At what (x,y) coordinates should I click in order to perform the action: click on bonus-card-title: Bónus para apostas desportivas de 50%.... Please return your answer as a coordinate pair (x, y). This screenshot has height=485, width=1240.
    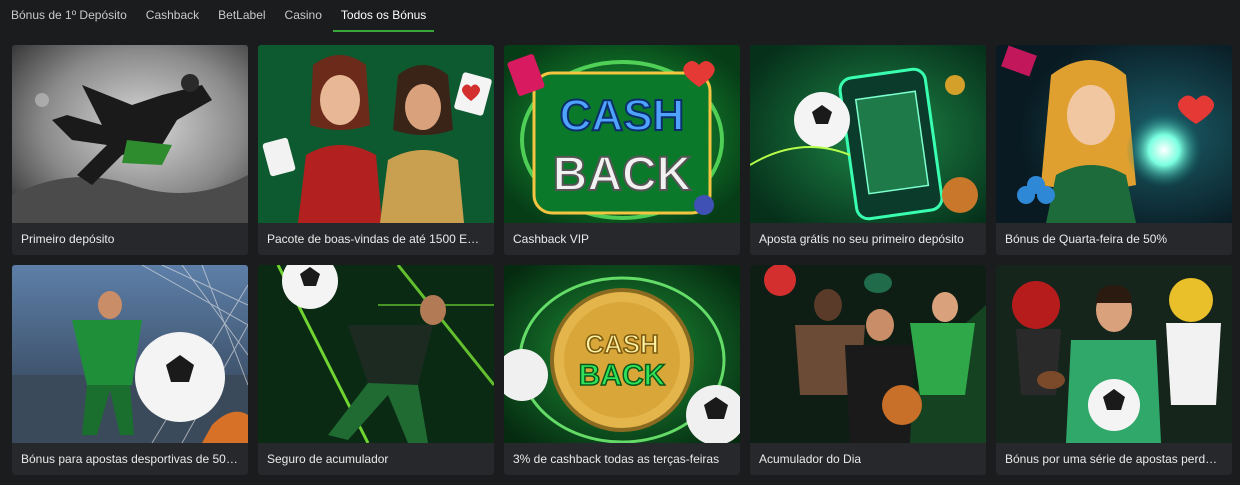
    Looking at the image, I should click on (130, 459).